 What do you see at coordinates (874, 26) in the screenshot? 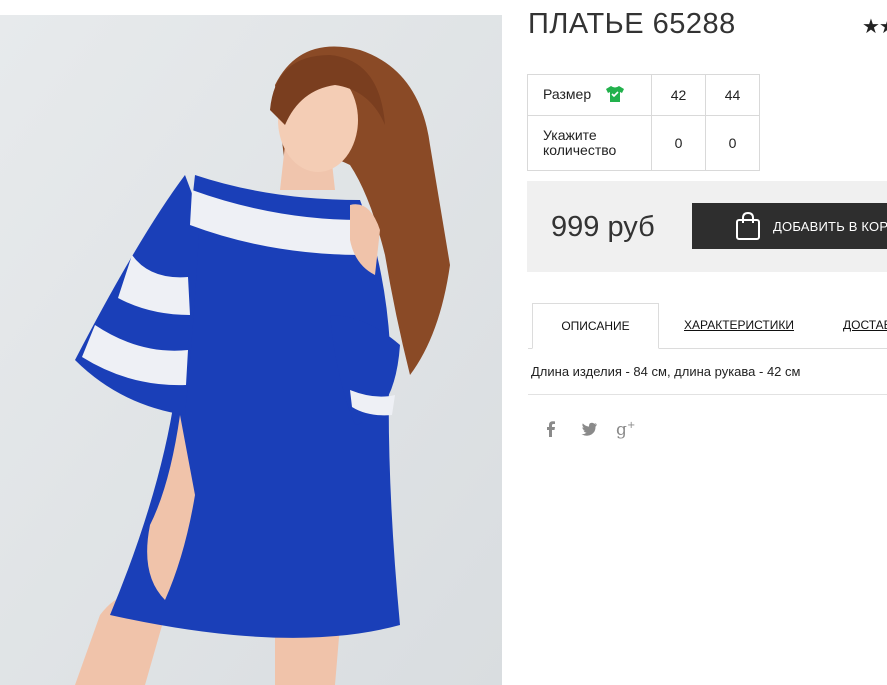
I see `rating-stars: ★★` at bounding box center [874, 26].